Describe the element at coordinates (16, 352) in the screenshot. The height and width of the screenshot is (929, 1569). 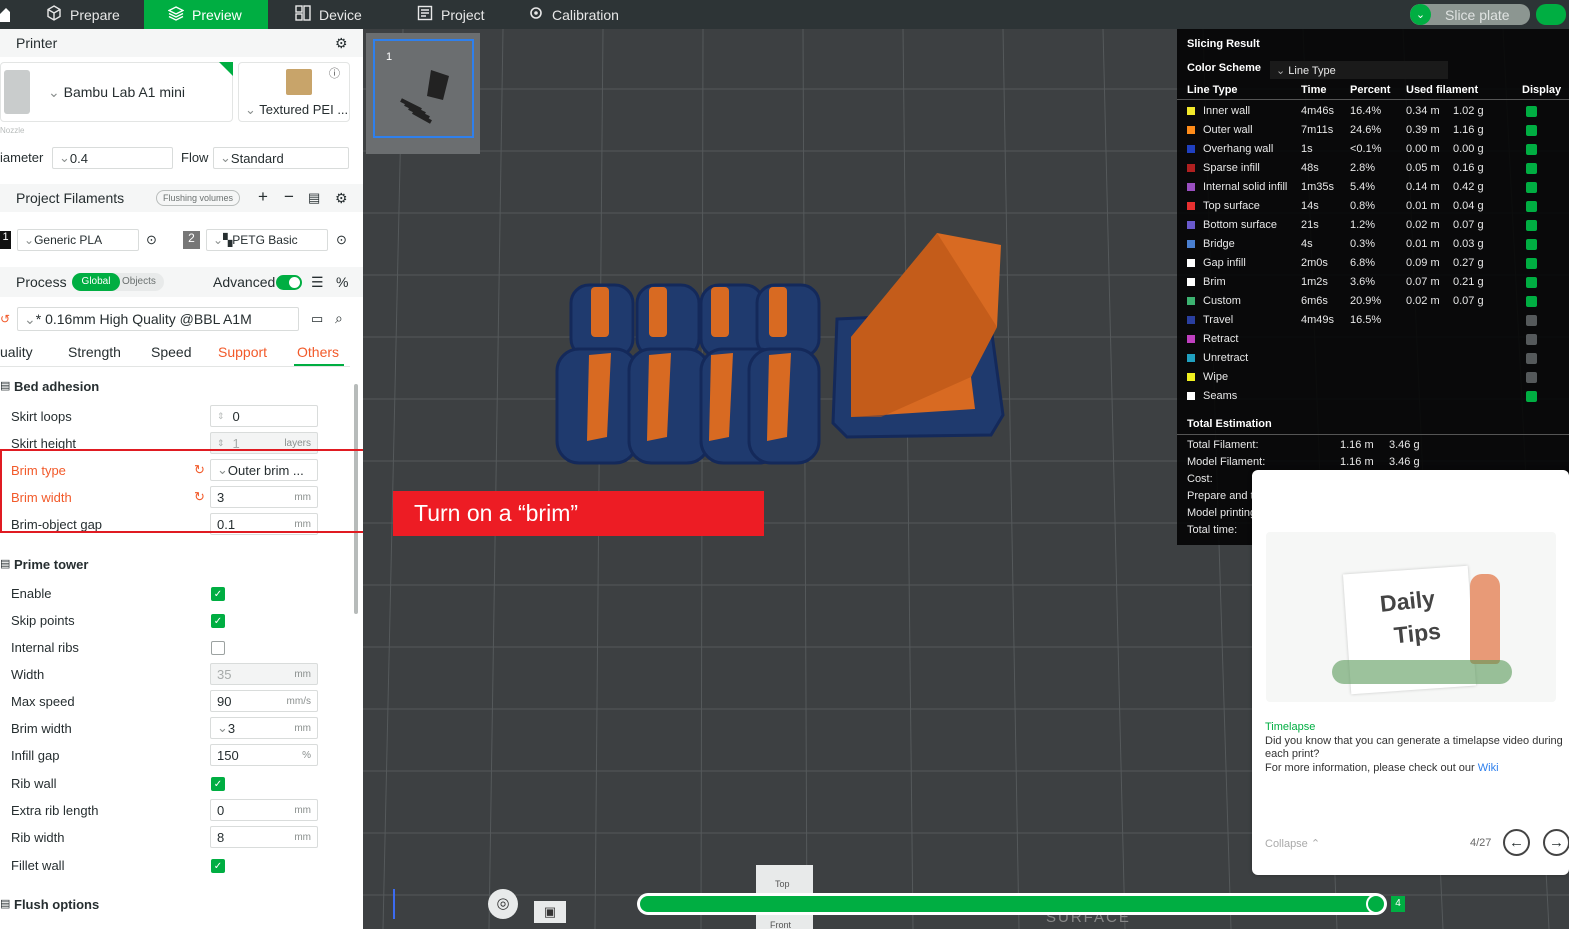
I see `tab-quality: uality` at that location.